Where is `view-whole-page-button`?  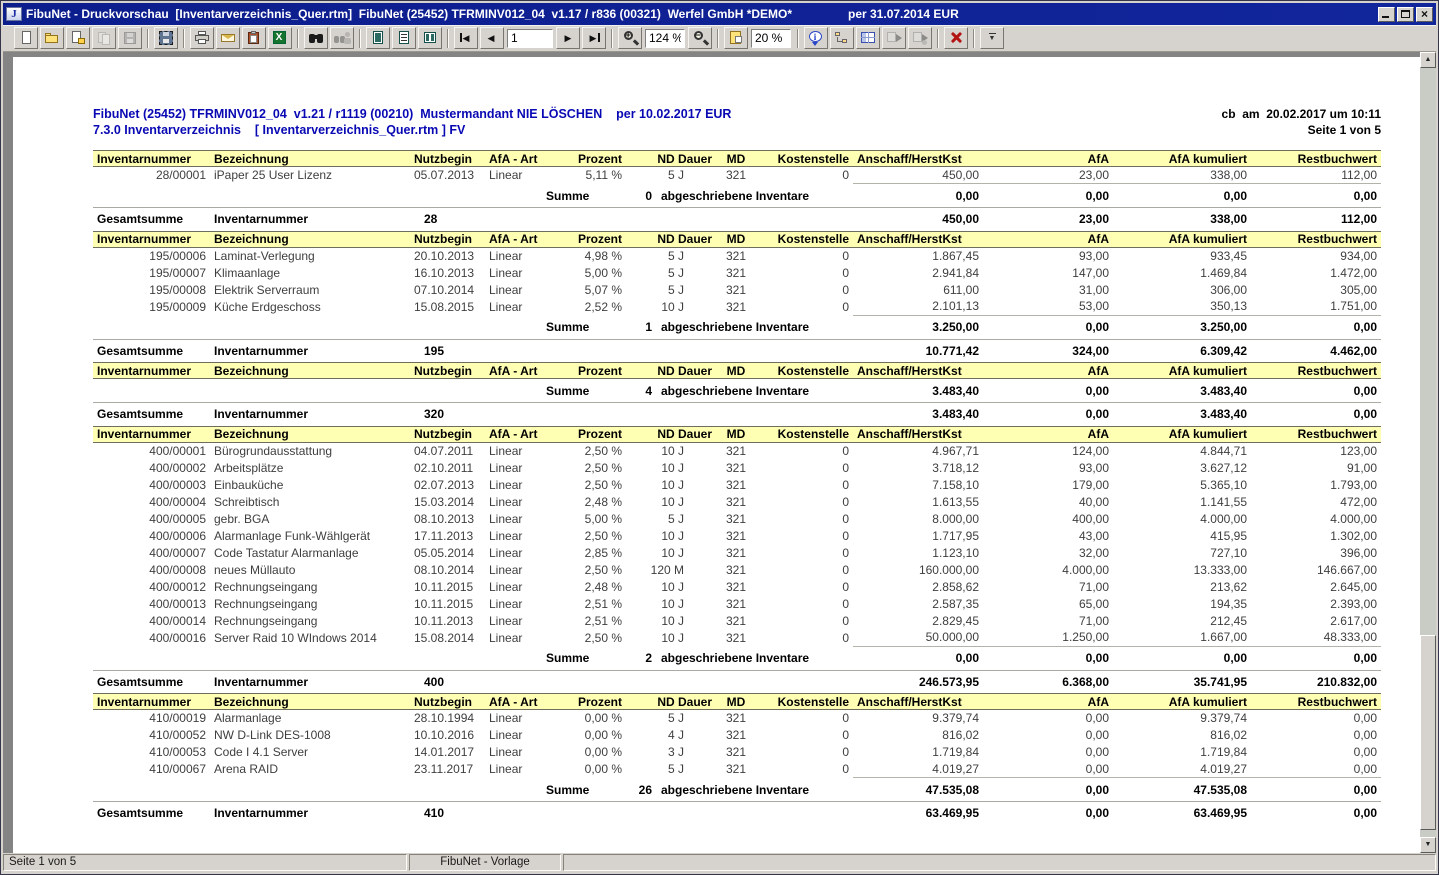
view-whole-page-button is located at coordinates (378, 38).